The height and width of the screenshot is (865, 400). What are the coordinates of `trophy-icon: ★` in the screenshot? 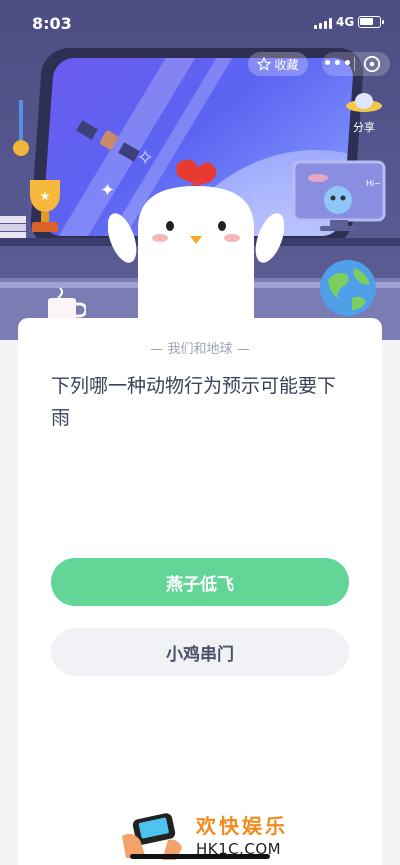 It's located at (45, 206).